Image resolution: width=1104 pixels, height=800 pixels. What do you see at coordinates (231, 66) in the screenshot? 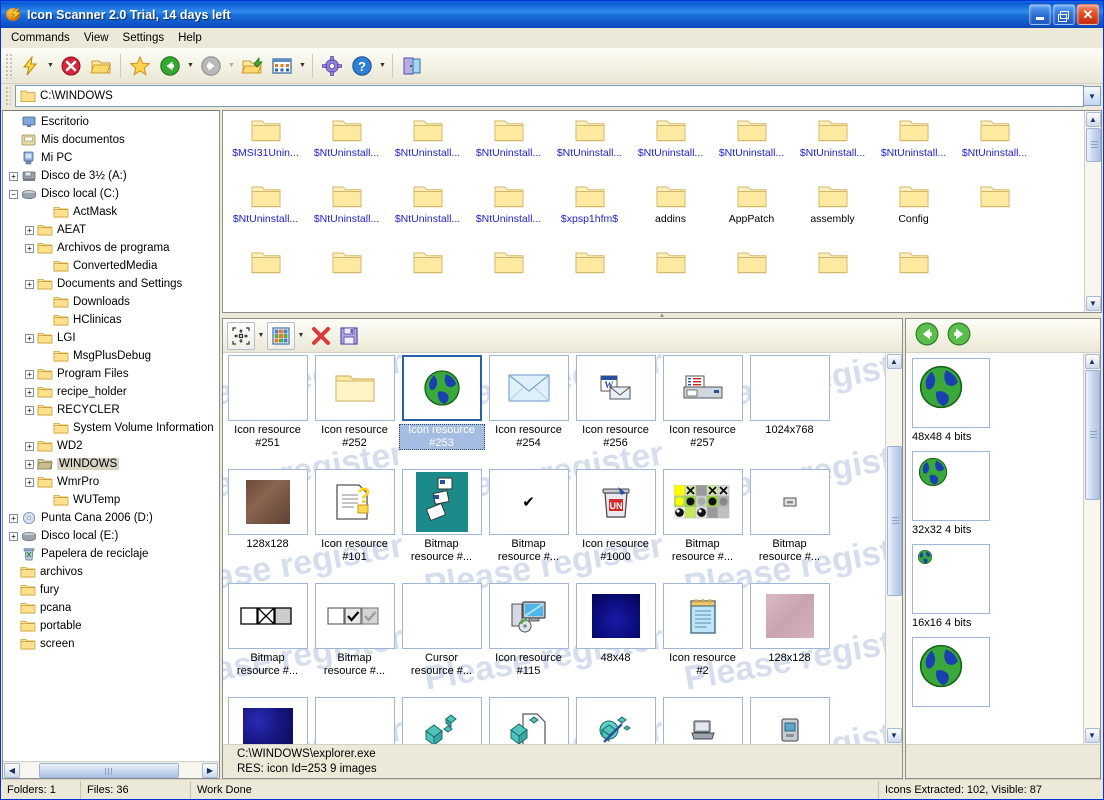
I see `forward-dropdown-arrow: ▼` at bounding box center [231, 66].